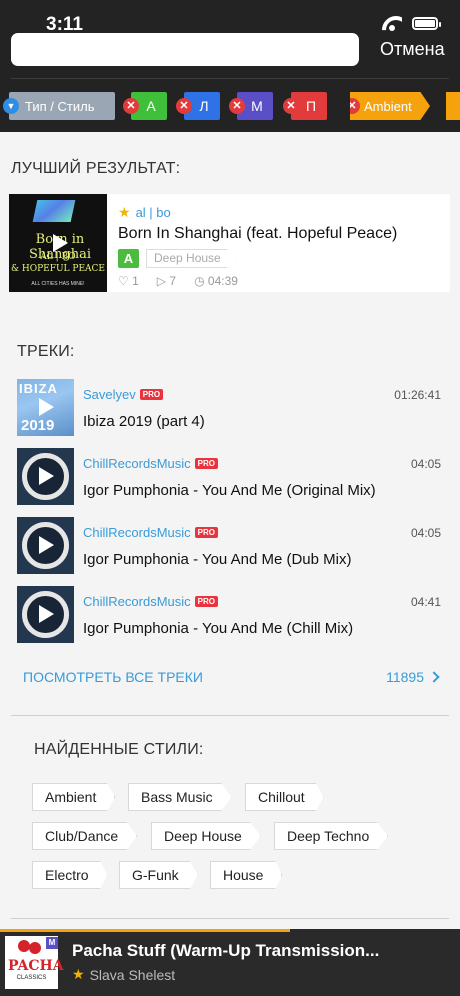 This screenshot has height=996, width=460. Describe the element at coordinates (58, 284) in the screenshot. I see `cover-tagline: ALL CITIES HAS MINE!` at that location.